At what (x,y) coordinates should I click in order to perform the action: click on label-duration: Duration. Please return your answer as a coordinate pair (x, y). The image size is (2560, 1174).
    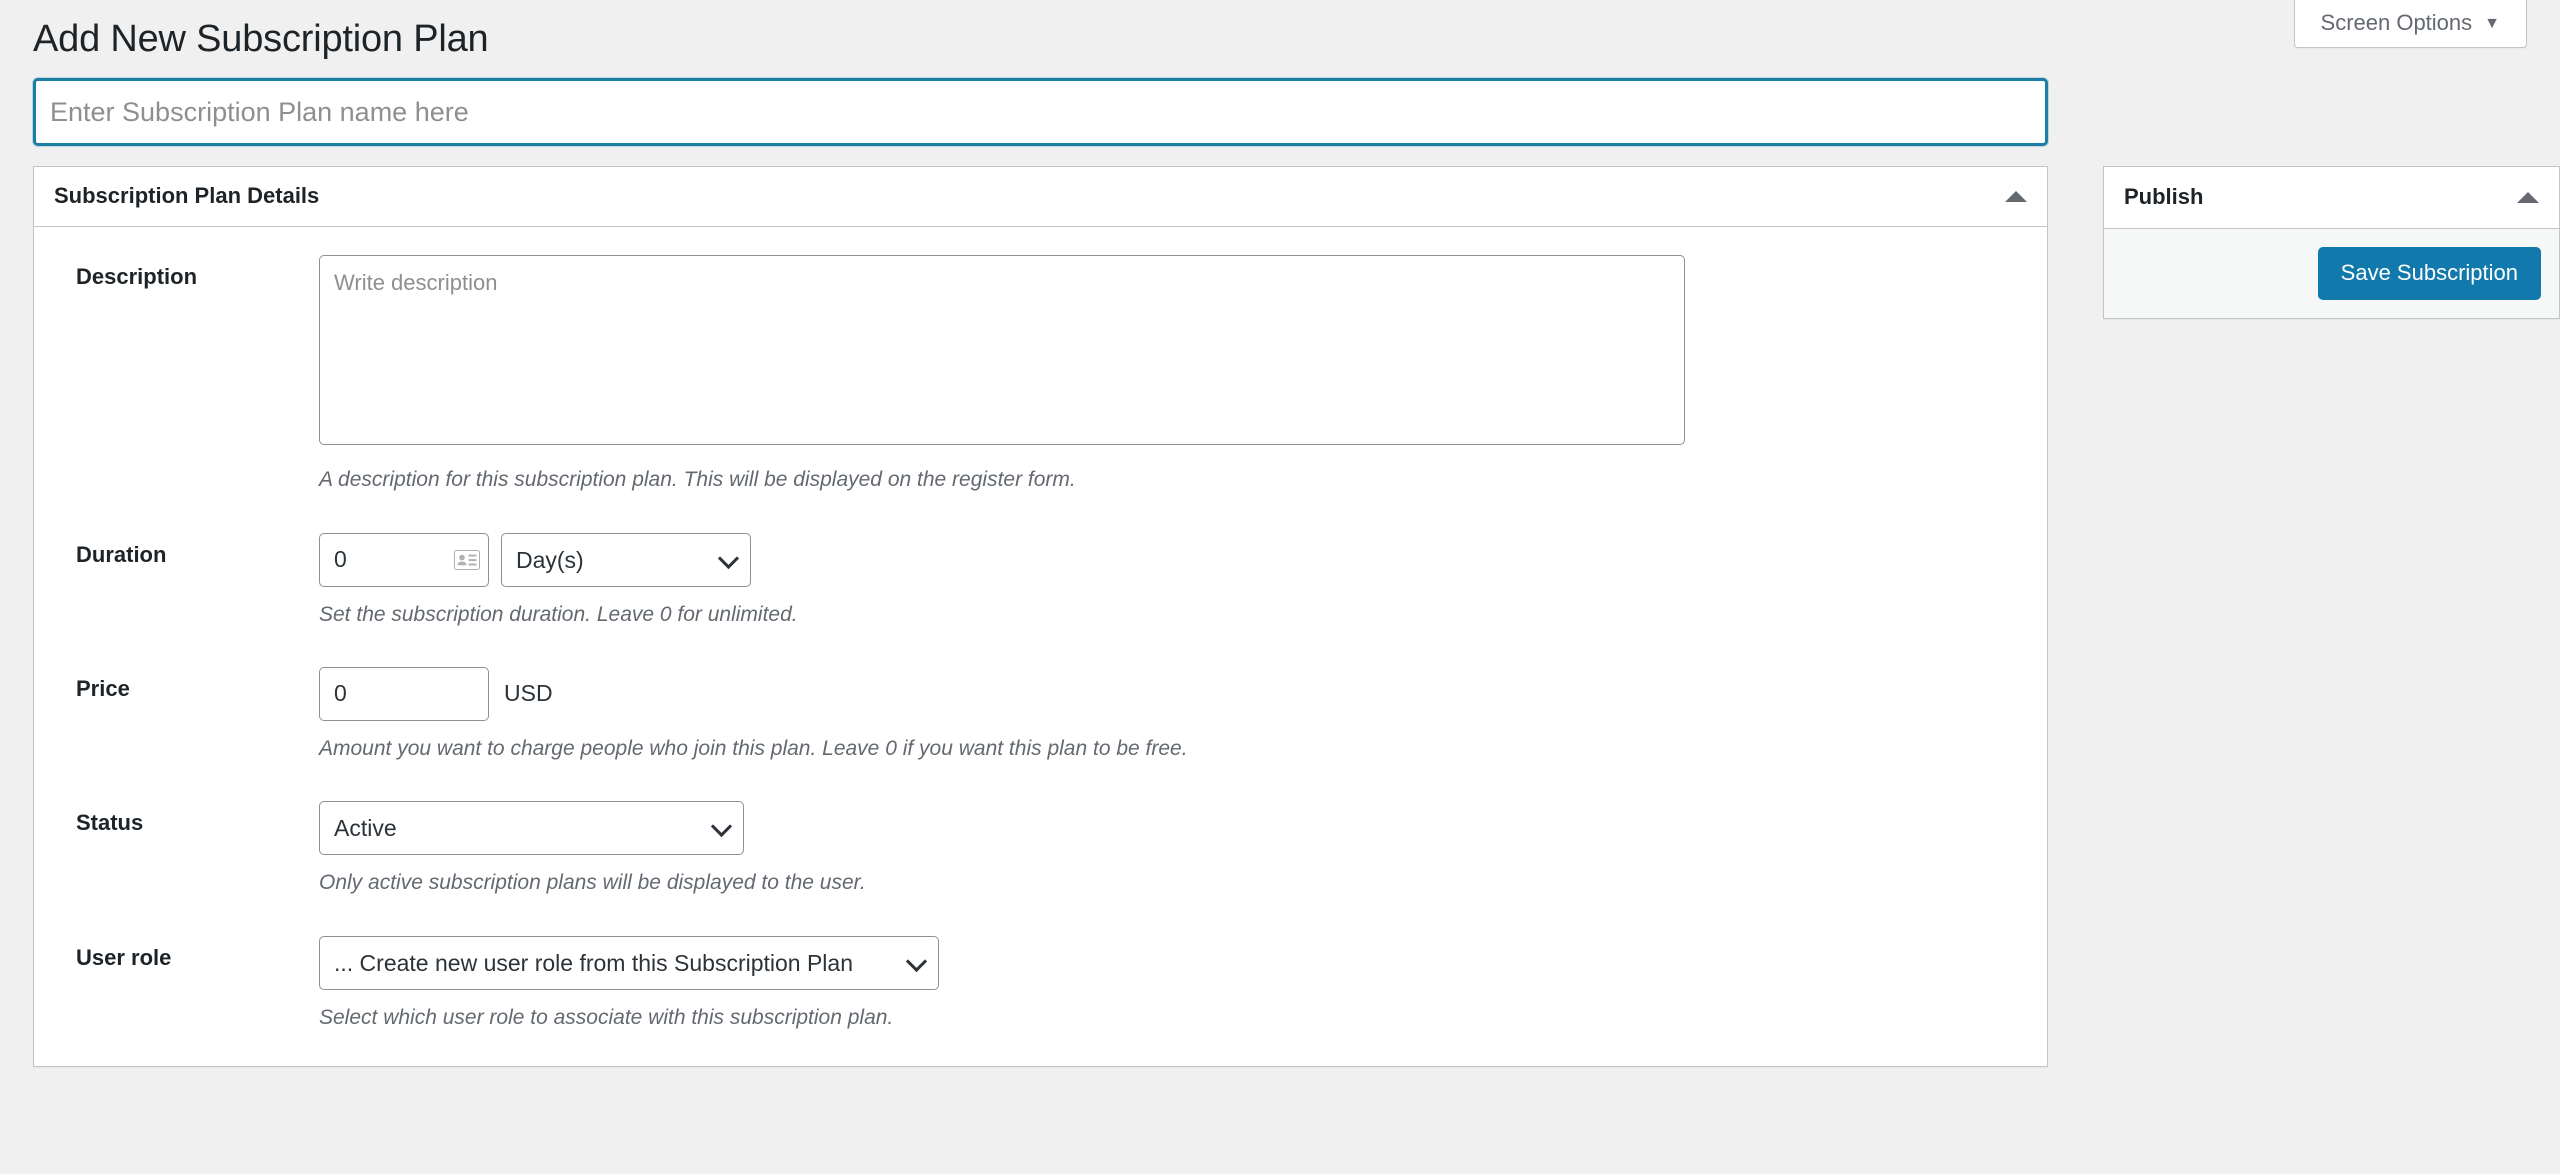
    Looking at the image, I should click on (121, 554).